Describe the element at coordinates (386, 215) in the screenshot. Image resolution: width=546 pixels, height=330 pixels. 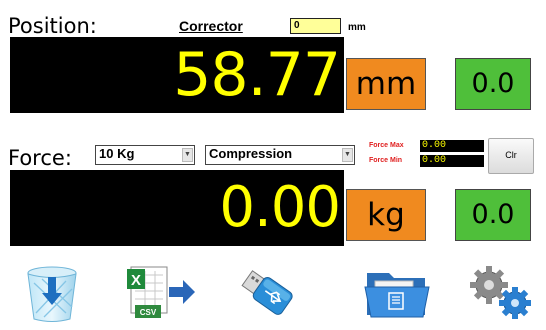
I see `force-unit-button: kg` at that location.